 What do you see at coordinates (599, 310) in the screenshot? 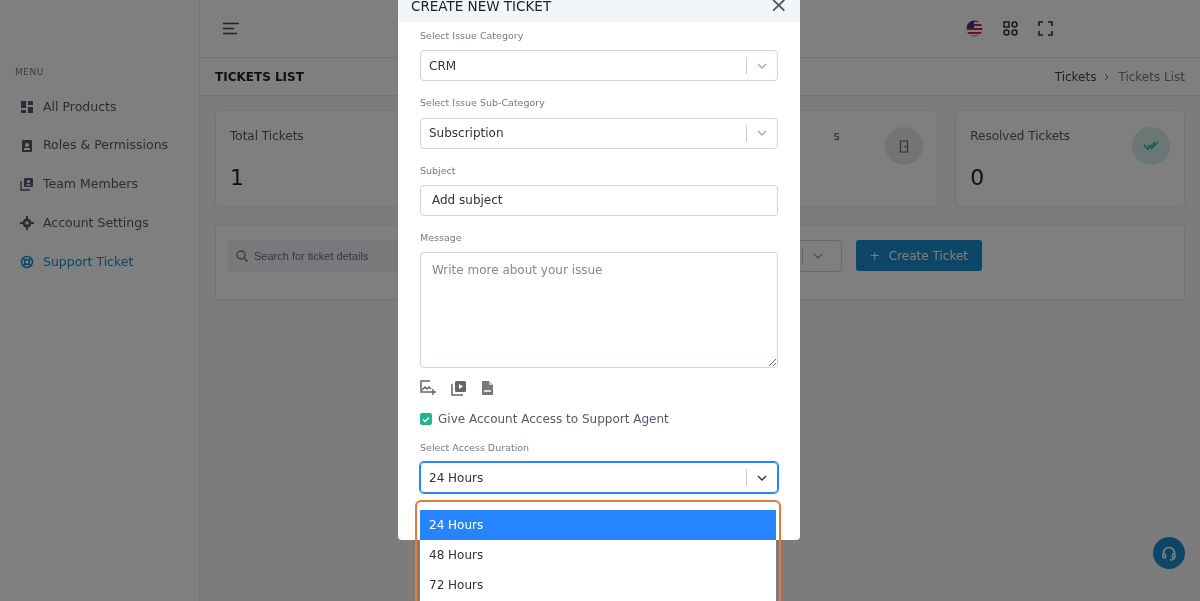
I see `message-field: Write more about your issue` at bounding box center [599, 310].